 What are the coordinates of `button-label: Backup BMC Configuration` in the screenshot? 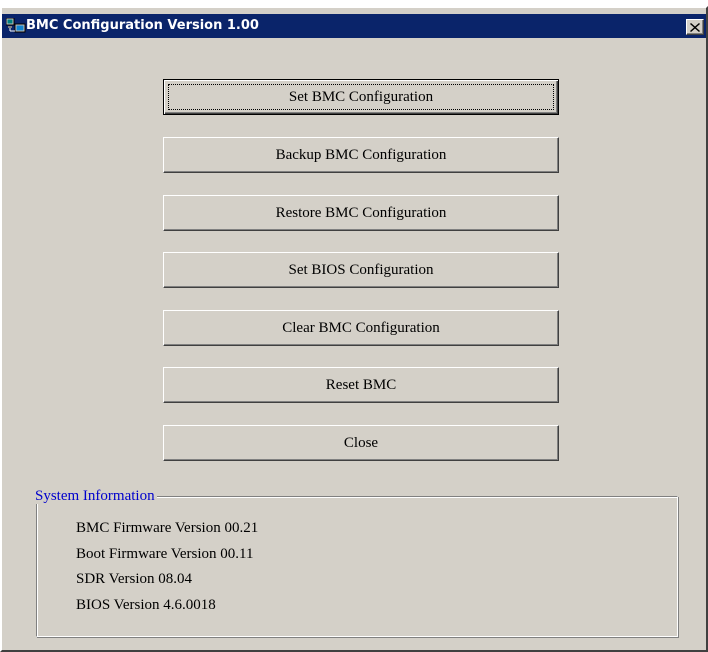 It's located at (361, 154).